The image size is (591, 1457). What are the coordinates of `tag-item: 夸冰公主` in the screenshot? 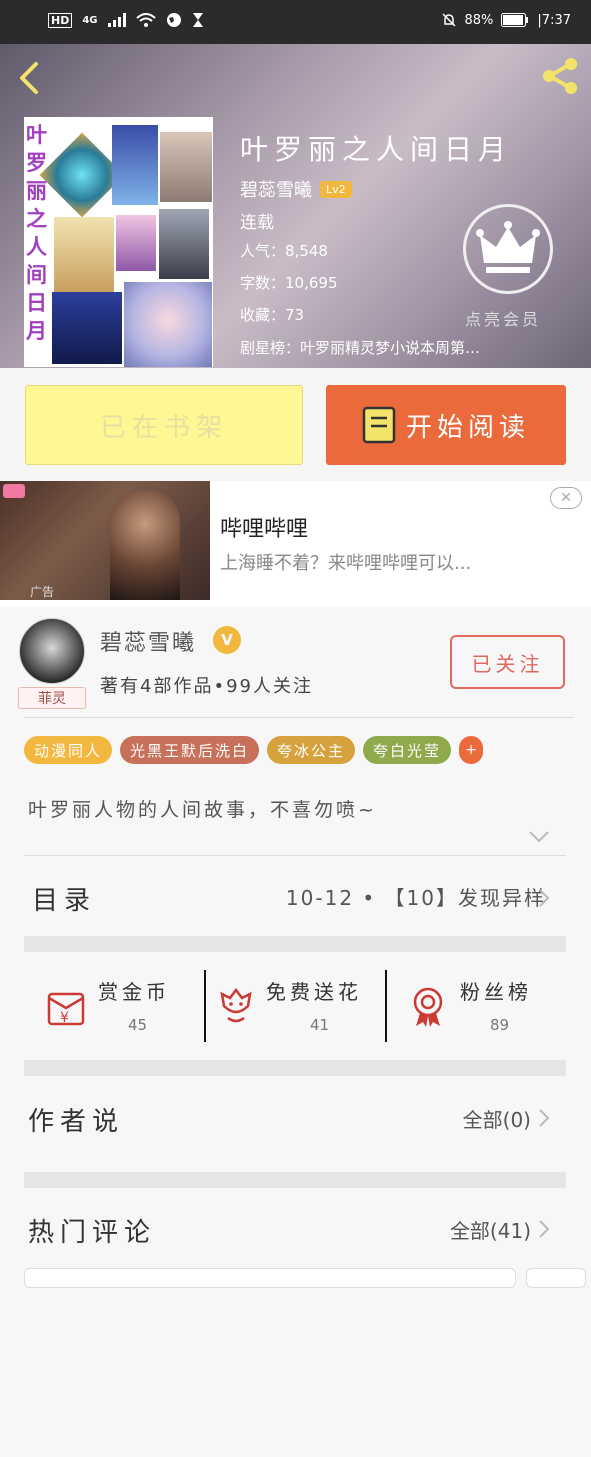 It's located at (311, 750).